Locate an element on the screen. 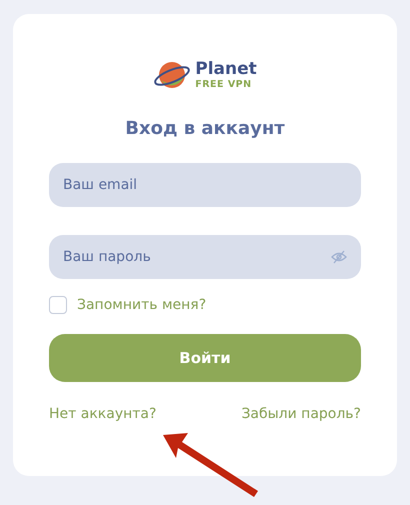  password-field: Ваш пароль is located at coordinates (205, 257).